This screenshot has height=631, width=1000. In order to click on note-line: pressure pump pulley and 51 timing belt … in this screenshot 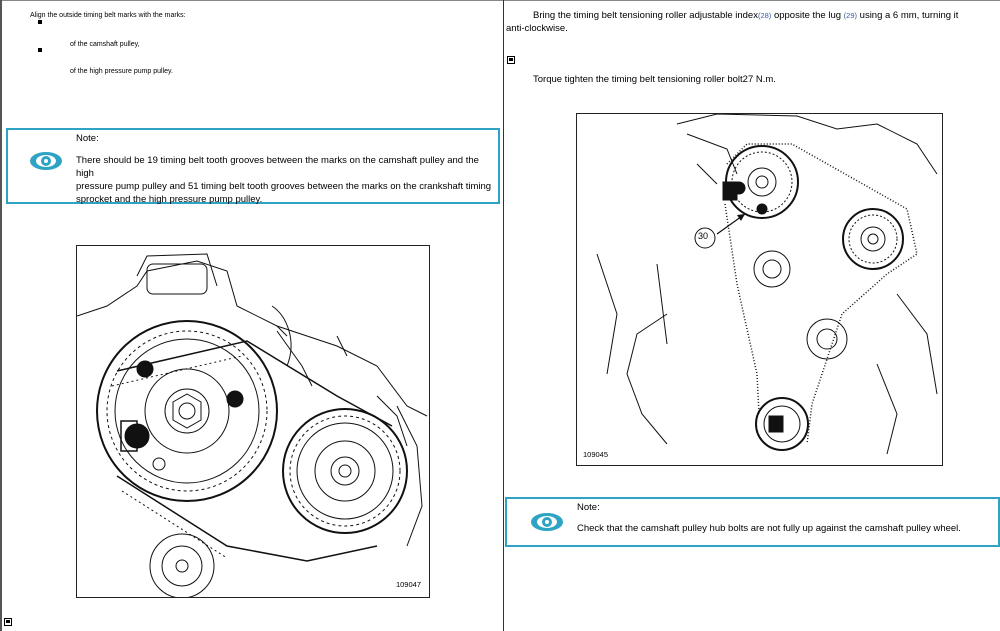, I will do `click(284, 186)`.